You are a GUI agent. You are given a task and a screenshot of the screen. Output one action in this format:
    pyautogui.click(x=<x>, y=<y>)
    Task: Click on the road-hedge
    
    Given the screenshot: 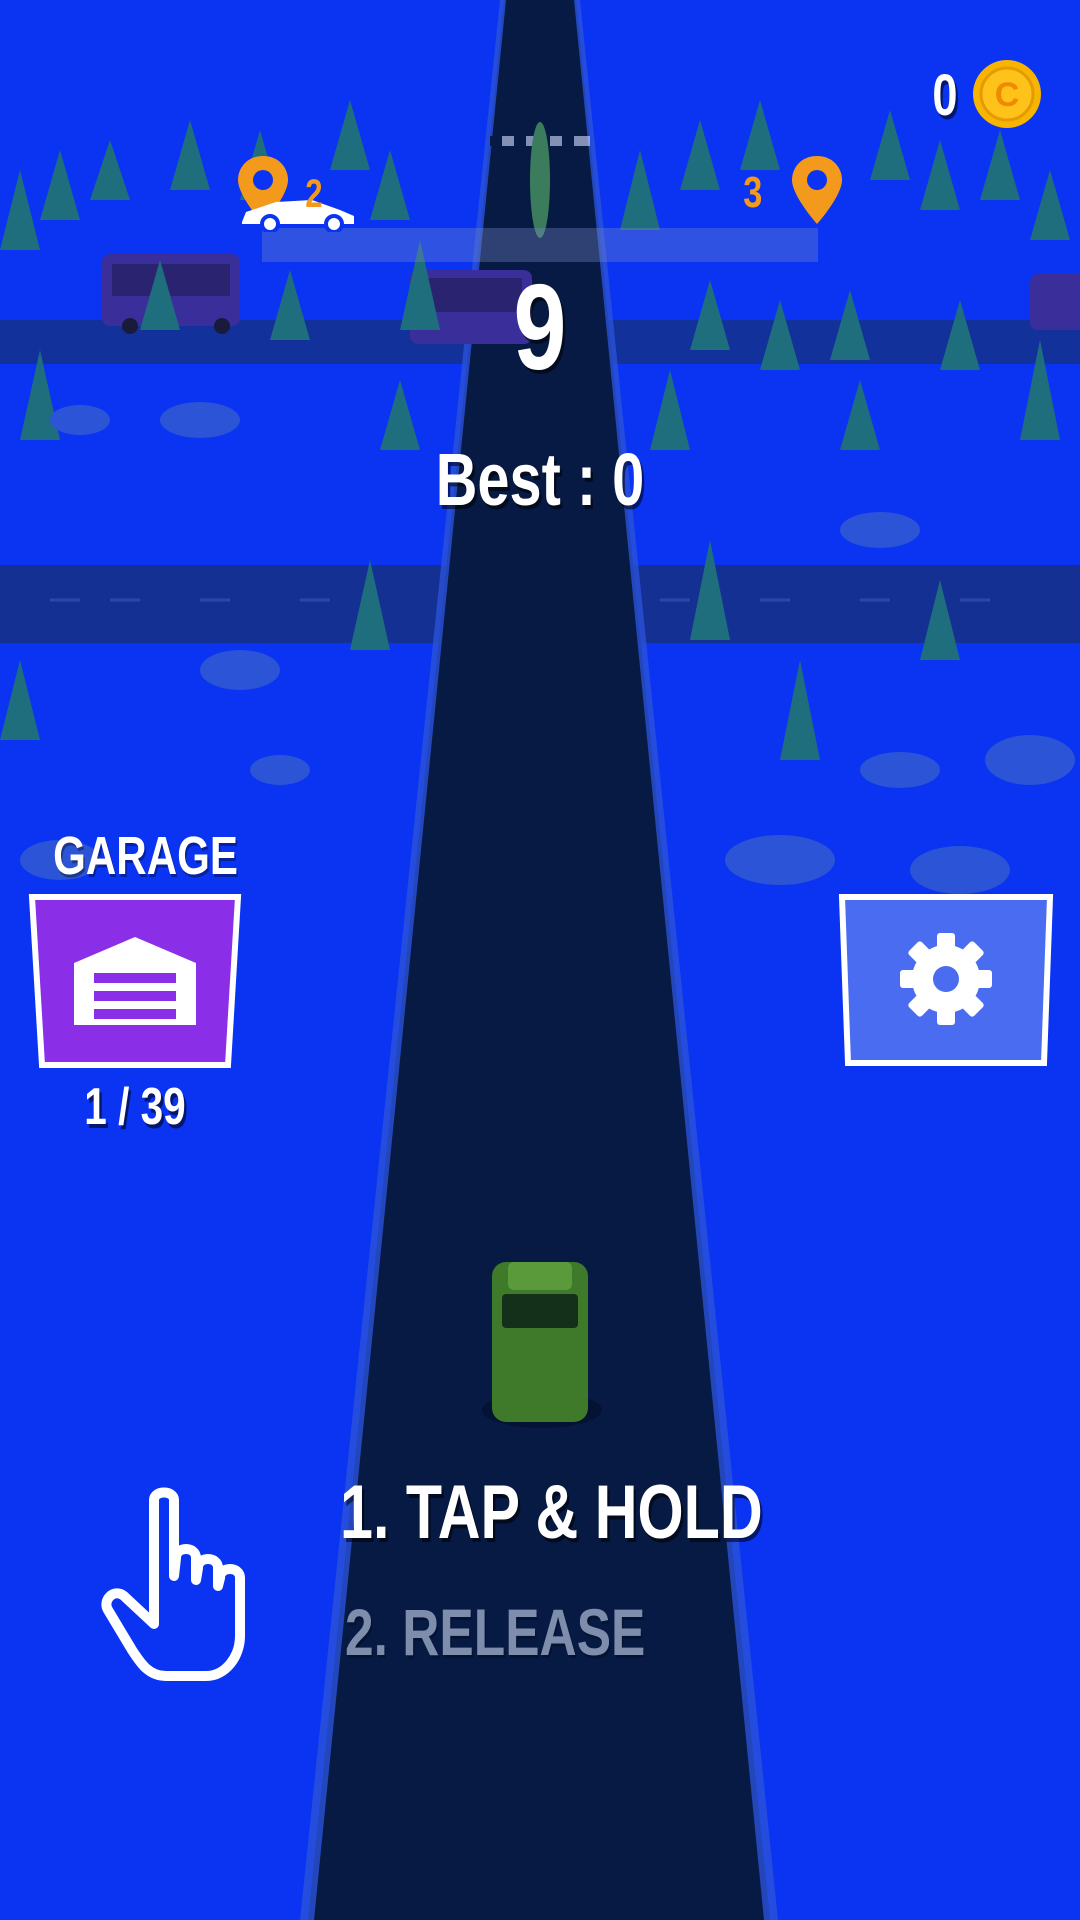 What is the action you would take?
    pyautogui.click(x=540, y=180)
    